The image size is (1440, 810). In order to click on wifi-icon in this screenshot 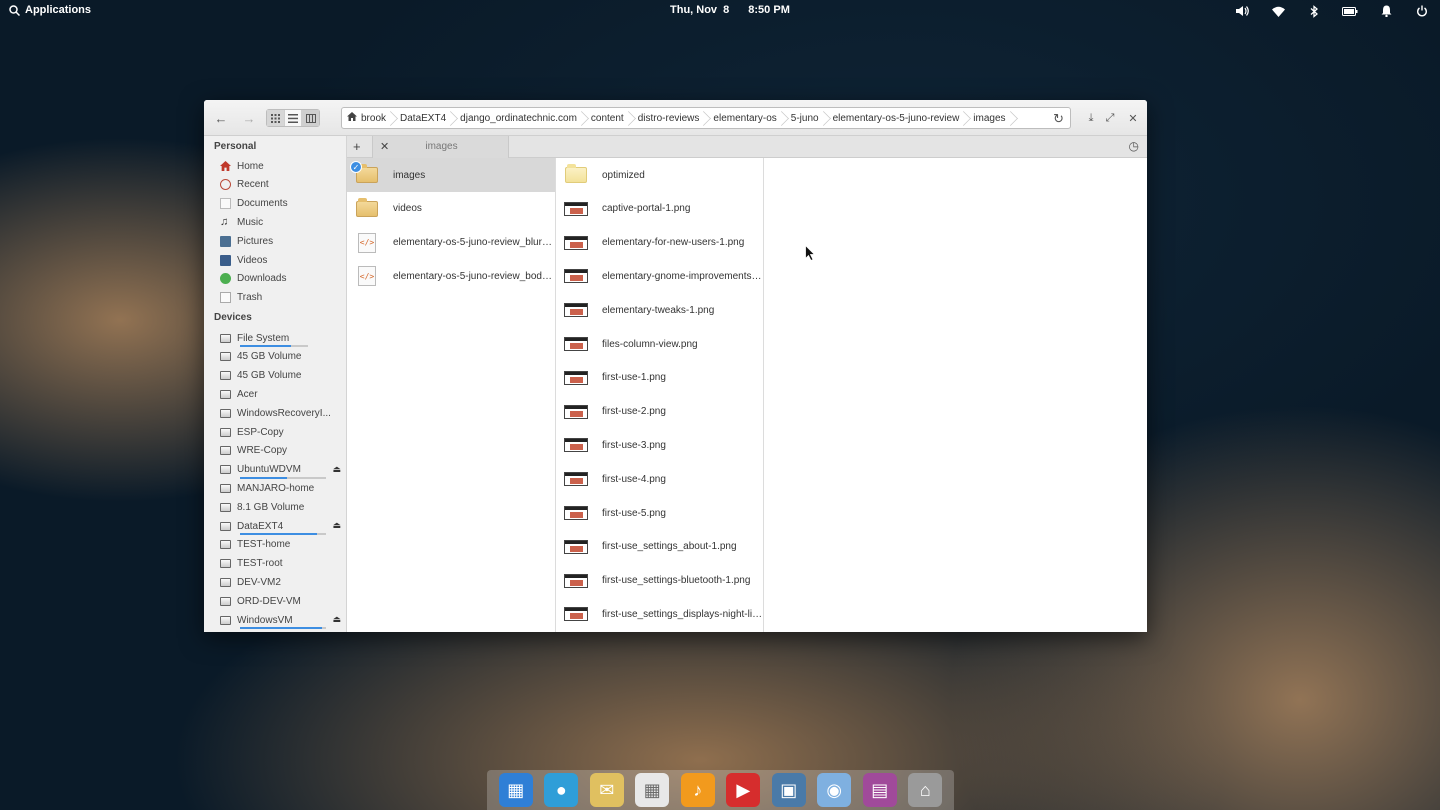, I will do `click(1278, 11)`.